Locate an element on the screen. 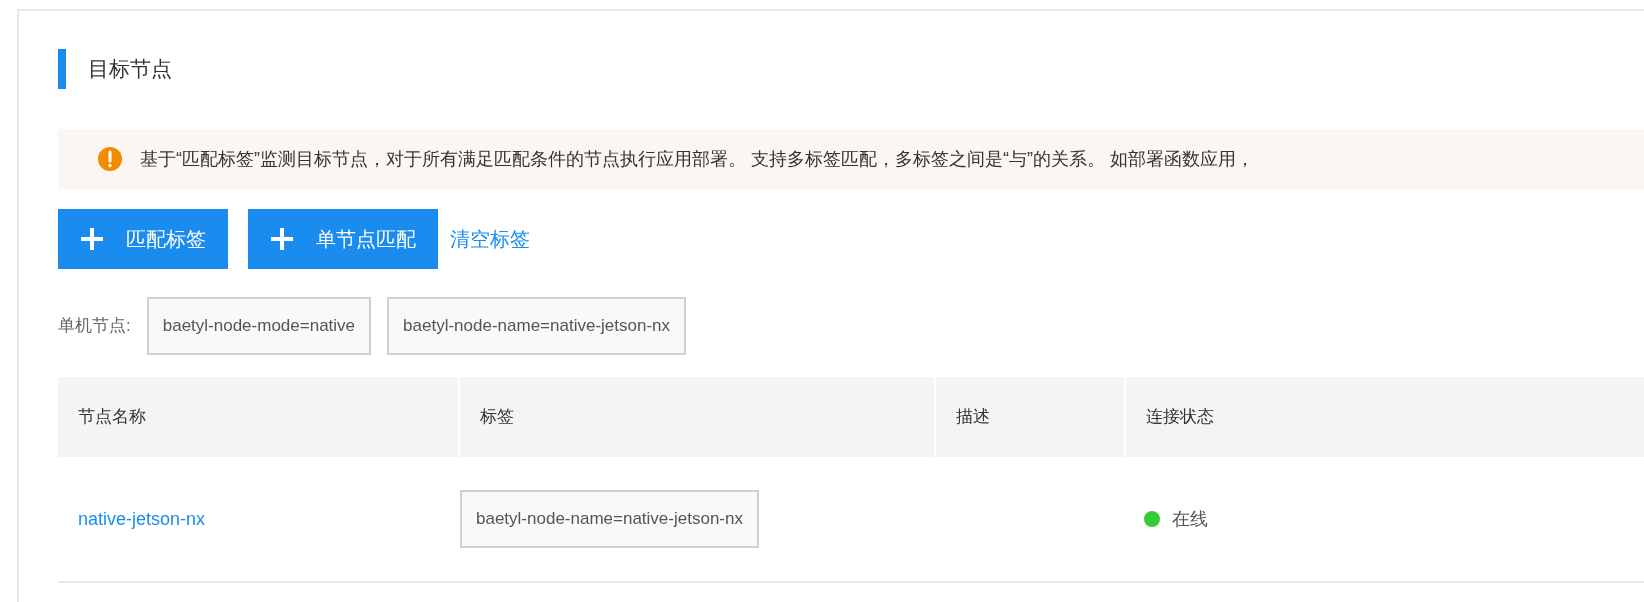 The height and width of the screenshot is (602, 1644). column-header: 节点名称 is located at coordinates (112, 417).